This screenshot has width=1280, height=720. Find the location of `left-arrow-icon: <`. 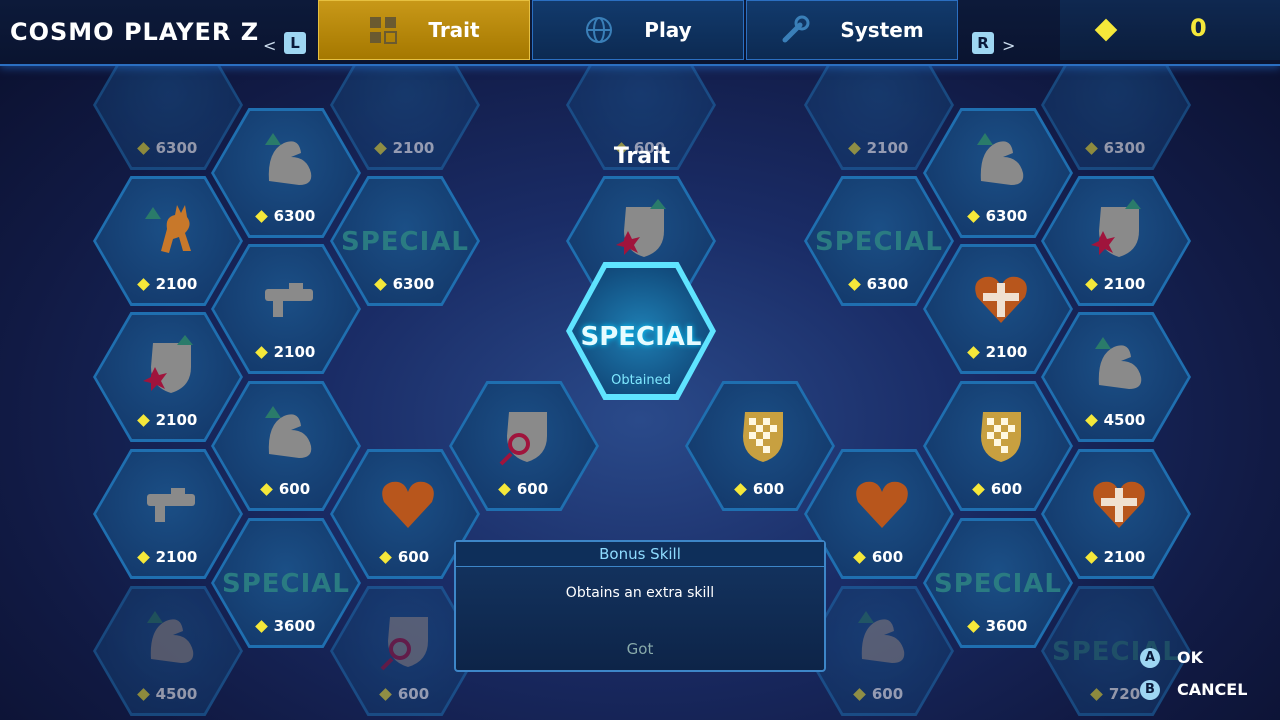

left-arrow-icon: < is located at coordinates (270, 45).